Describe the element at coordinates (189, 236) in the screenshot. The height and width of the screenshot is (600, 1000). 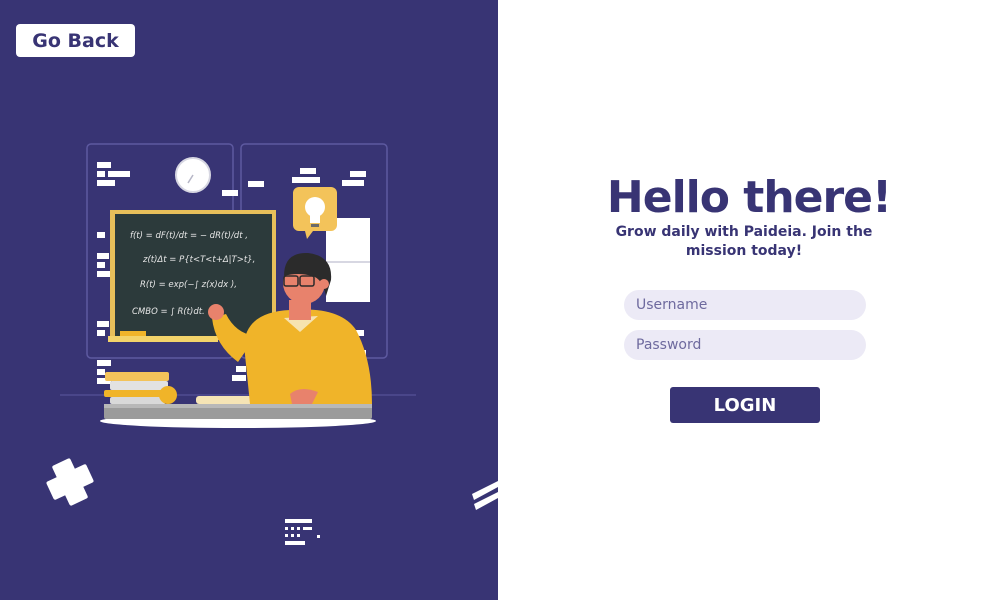
I see `formula-line: f(t) = dF(t)/dt = − dR(t)/dt ,` at that location.